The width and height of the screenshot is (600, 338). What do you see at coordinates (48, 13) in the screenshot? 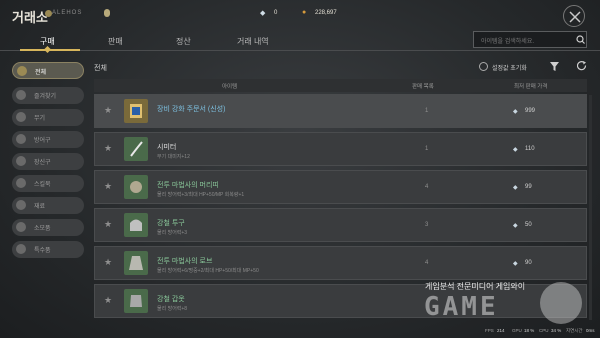
I see `alehos-logo-icon` at bounding box center [48, 13].